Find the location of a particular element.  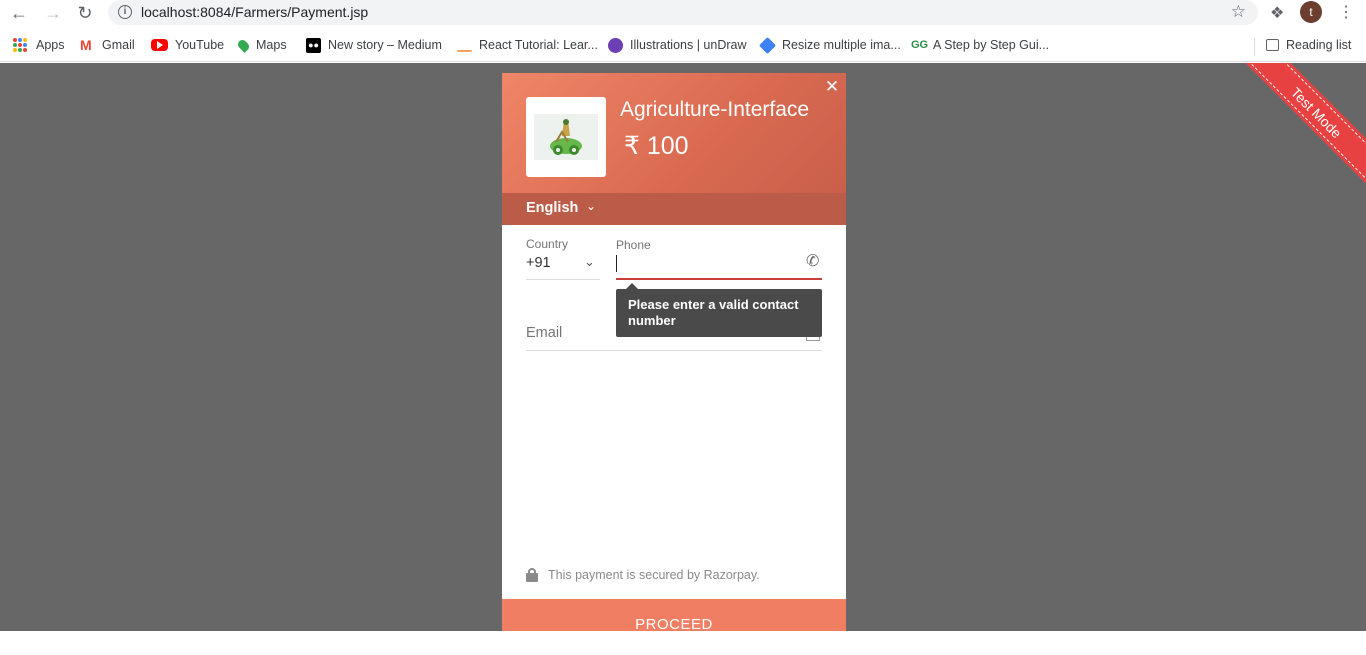

bookmark-maps: Maps is located at coordinates (261, 45).